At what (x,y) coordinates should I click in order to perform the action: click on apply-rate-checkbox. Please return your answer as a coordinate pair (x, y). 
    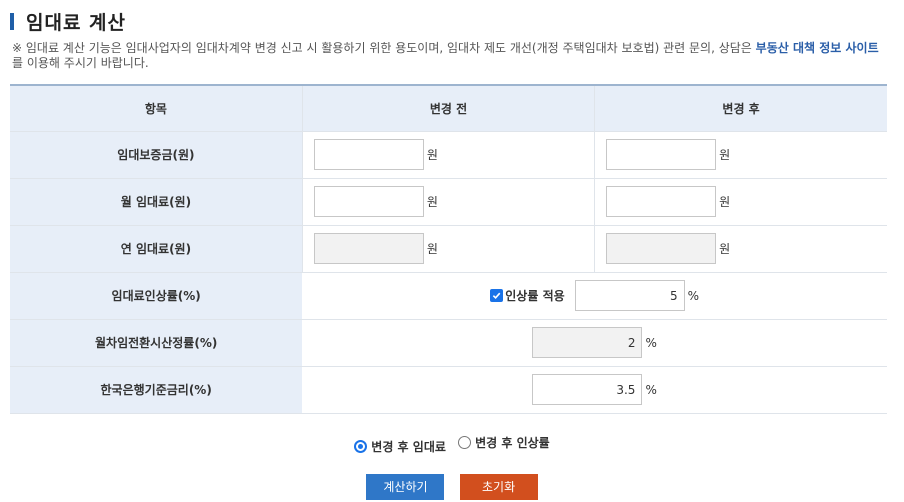
    Looking at the image, I should click on (497, 295).